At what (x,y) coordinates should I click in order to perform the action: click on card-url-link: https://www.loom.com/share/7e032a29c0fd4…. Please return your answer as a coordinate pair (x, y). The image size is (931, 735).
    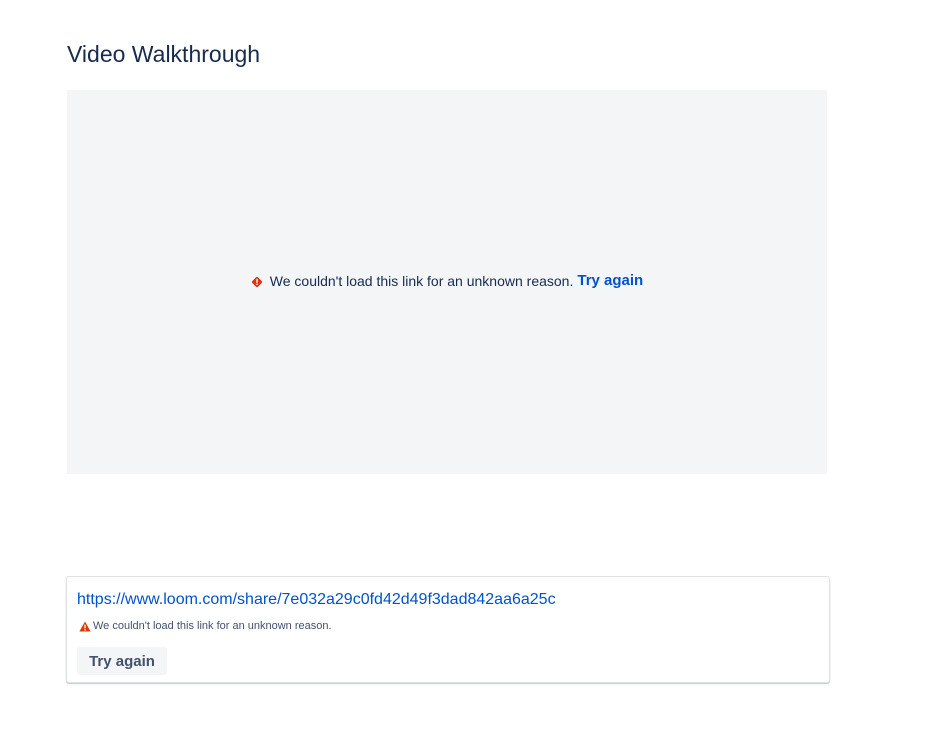
    Looking at the image, I should click on (316, 600).